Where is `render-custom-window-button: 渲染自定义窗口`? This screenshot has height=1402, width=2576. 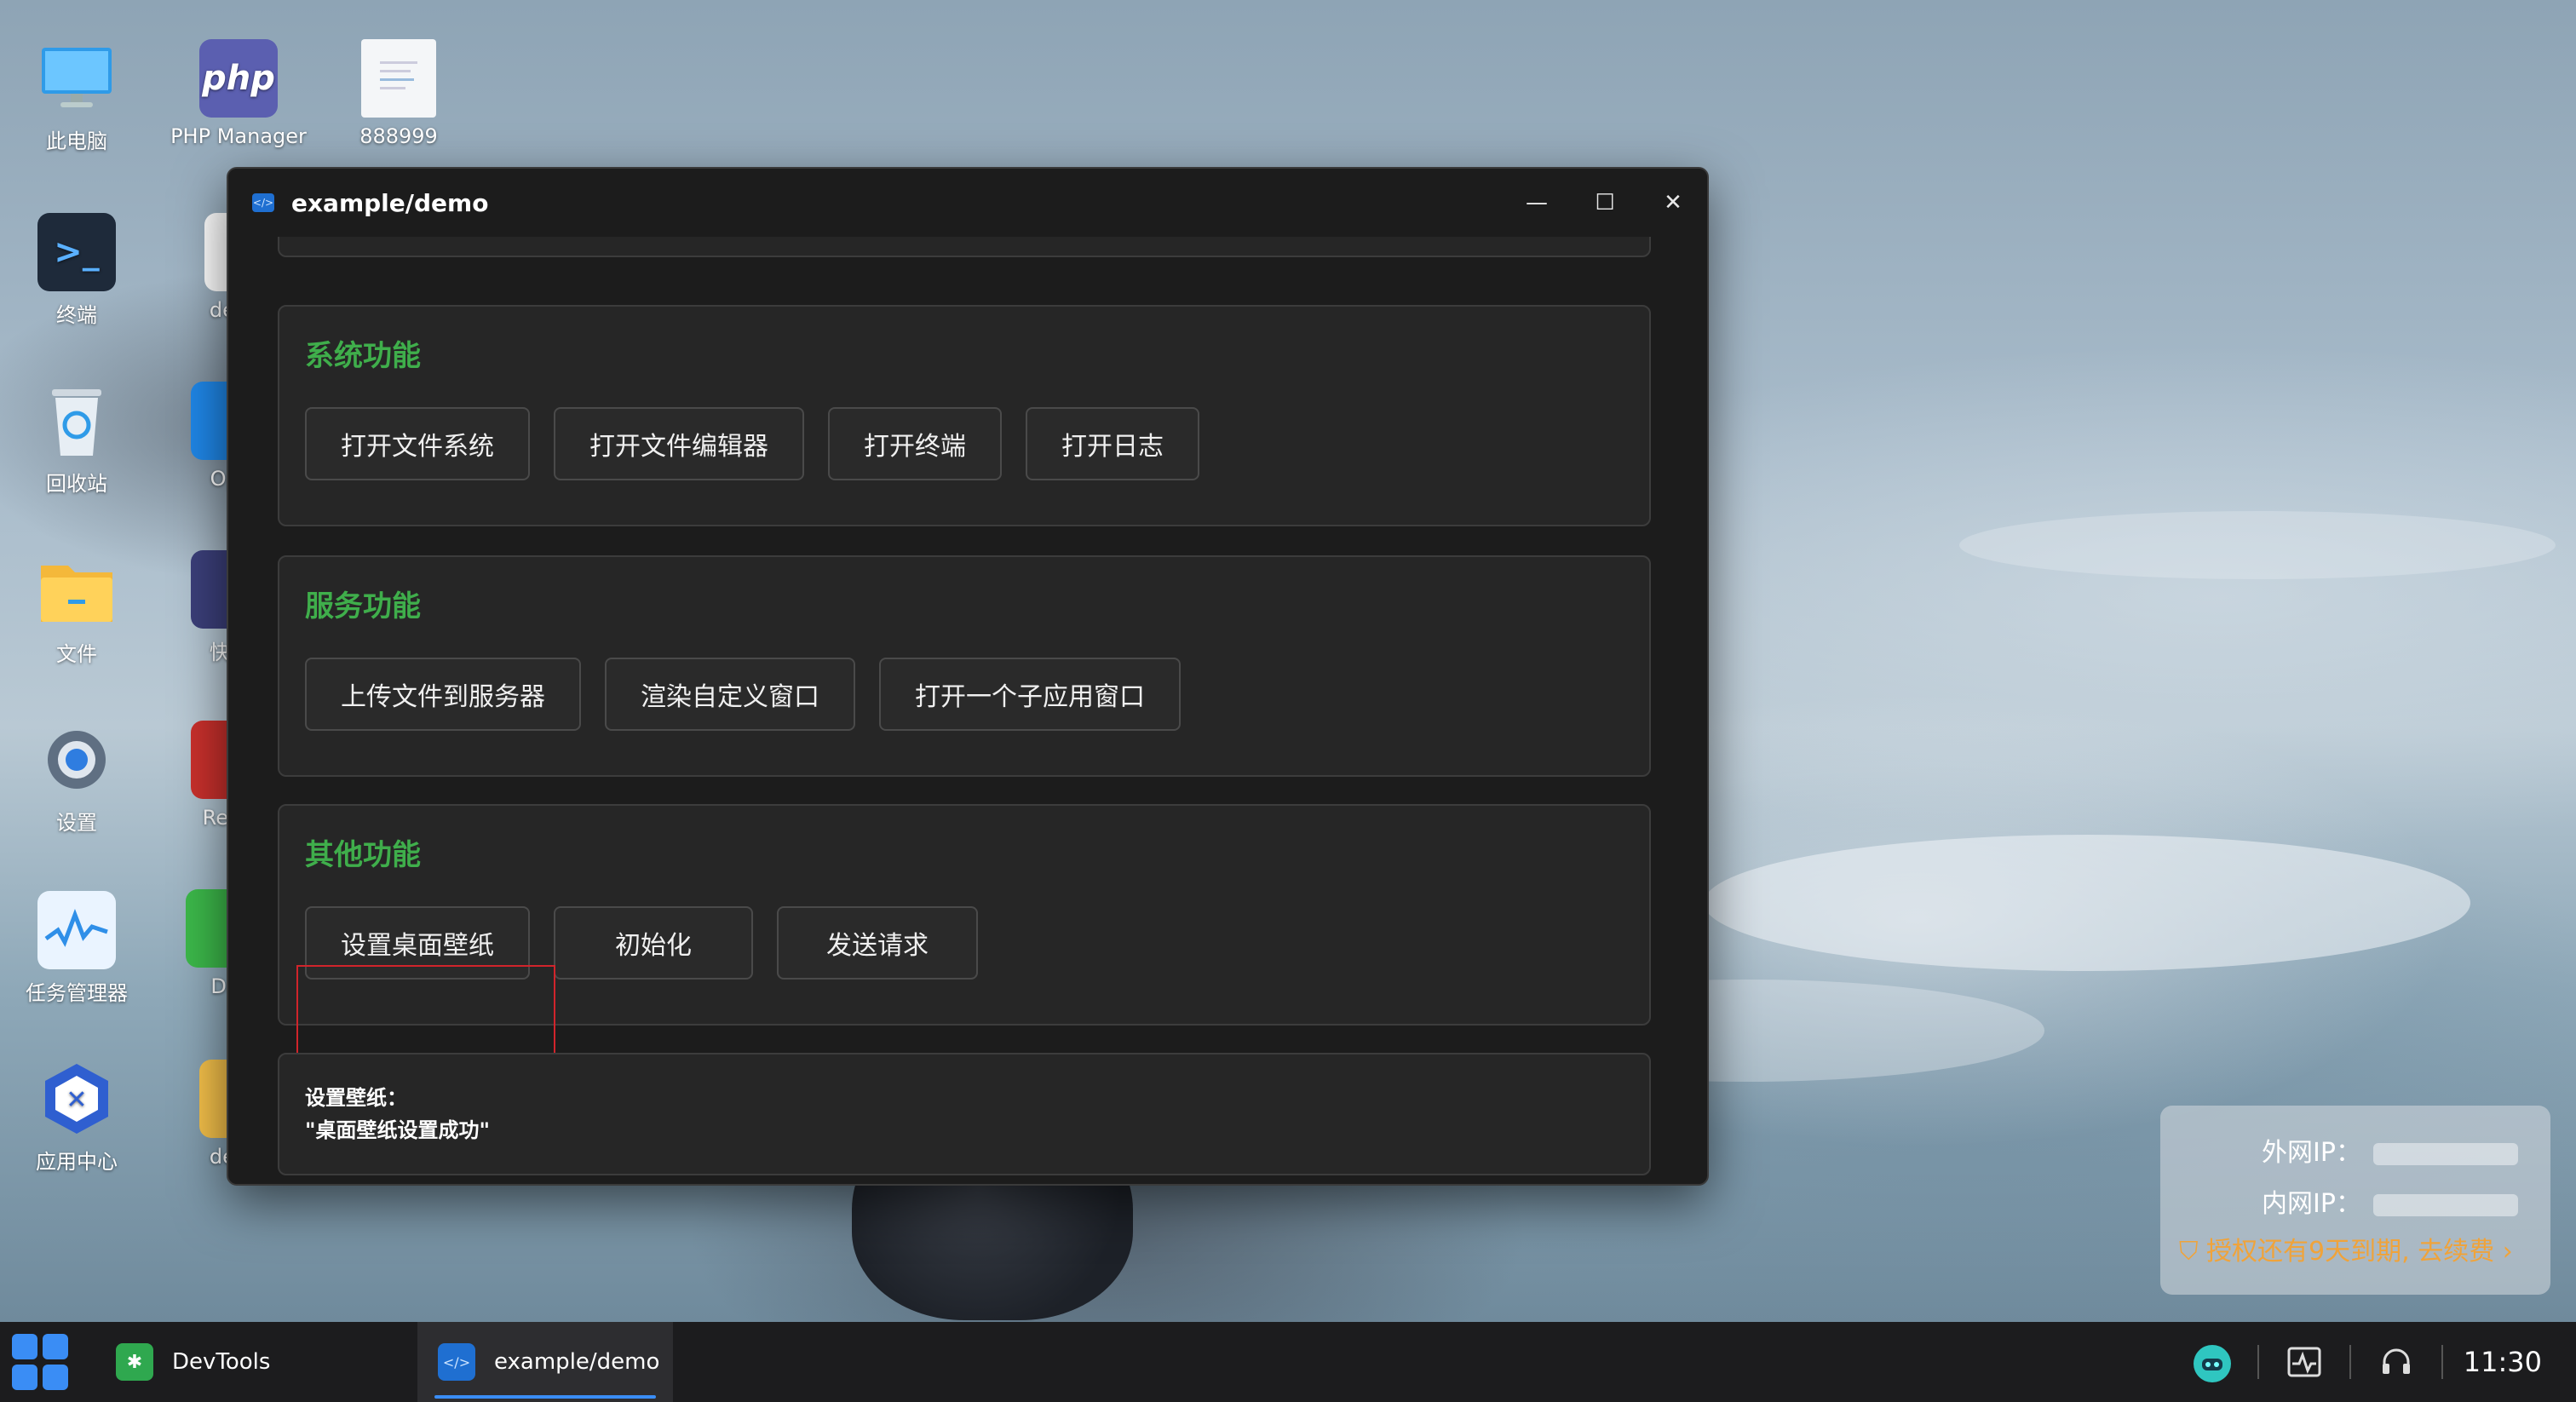 render-custom-window-button: 渲染自定义窗口 is located at coordinates (730, 694).